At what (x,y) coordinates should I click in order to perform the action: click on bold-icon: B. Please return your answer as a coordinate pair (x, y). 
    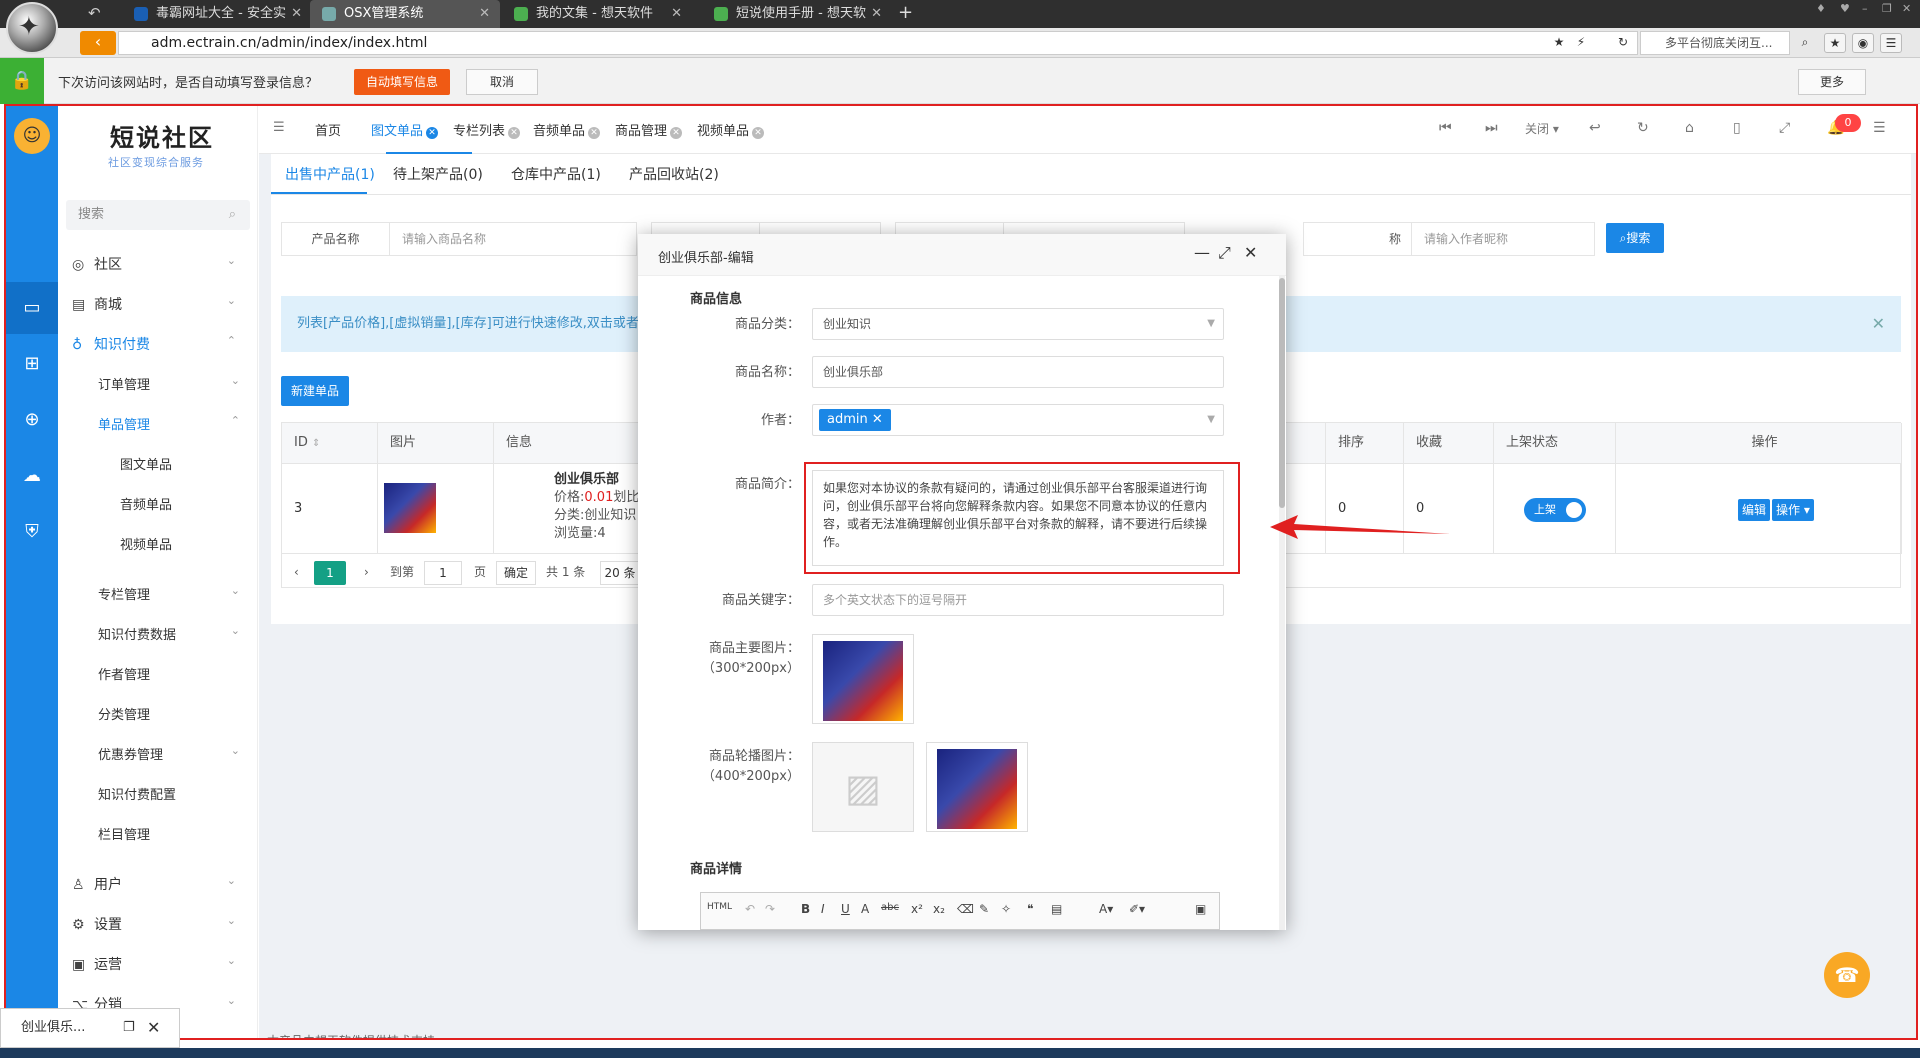
    Looking at the image, I should click on (805, 909).